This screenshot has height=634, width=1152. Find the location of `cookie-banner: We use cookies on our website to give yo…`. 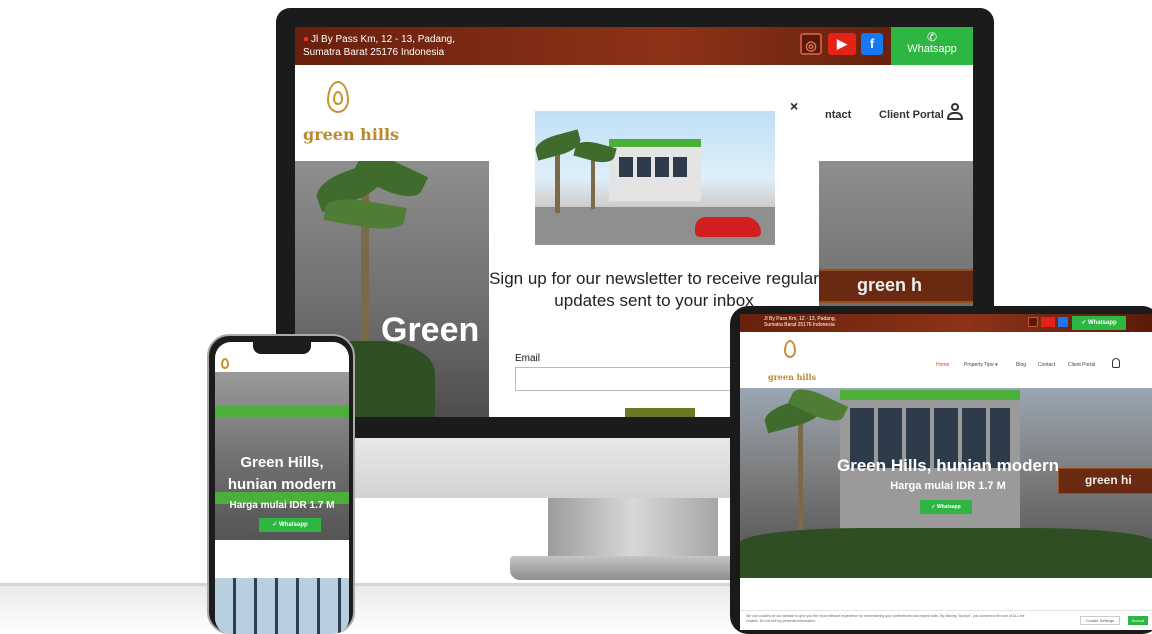

cookie-banner: We use cookies on our website to give yo… is located at coordinates (946, 620).